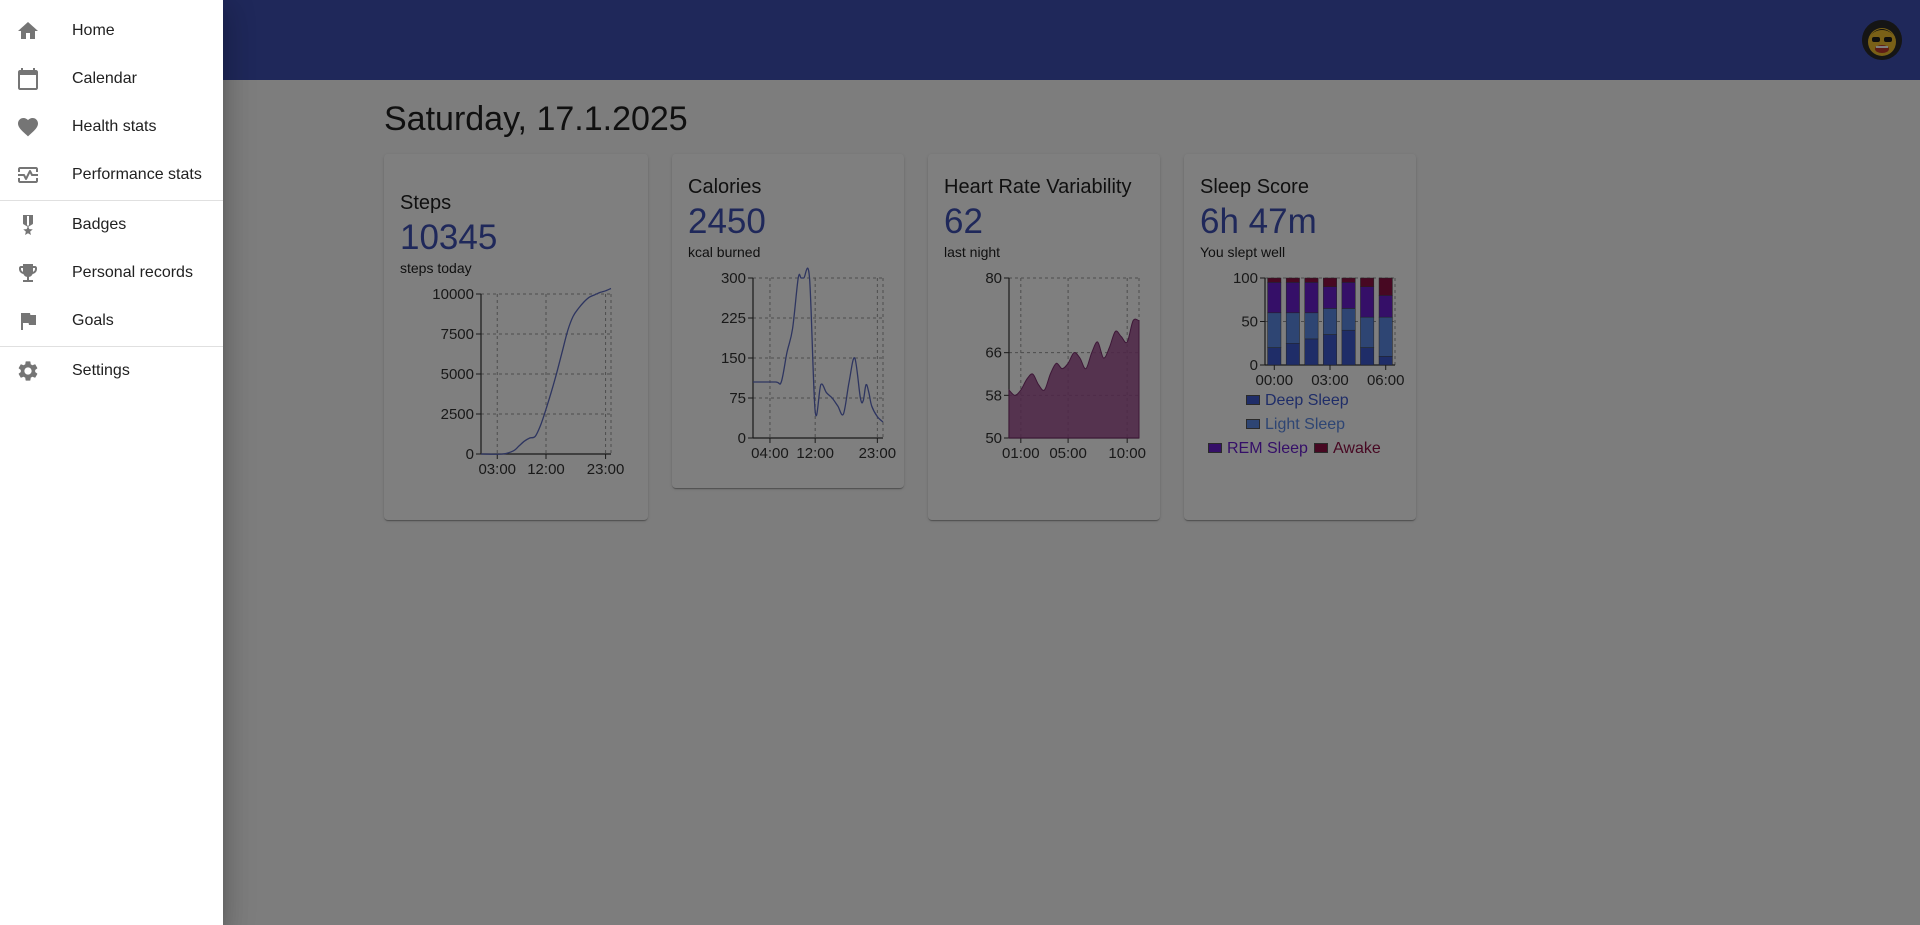 This screenshot has width=1920, height=925. I want to click on nav-item-label: Goals, so click(93, 320).